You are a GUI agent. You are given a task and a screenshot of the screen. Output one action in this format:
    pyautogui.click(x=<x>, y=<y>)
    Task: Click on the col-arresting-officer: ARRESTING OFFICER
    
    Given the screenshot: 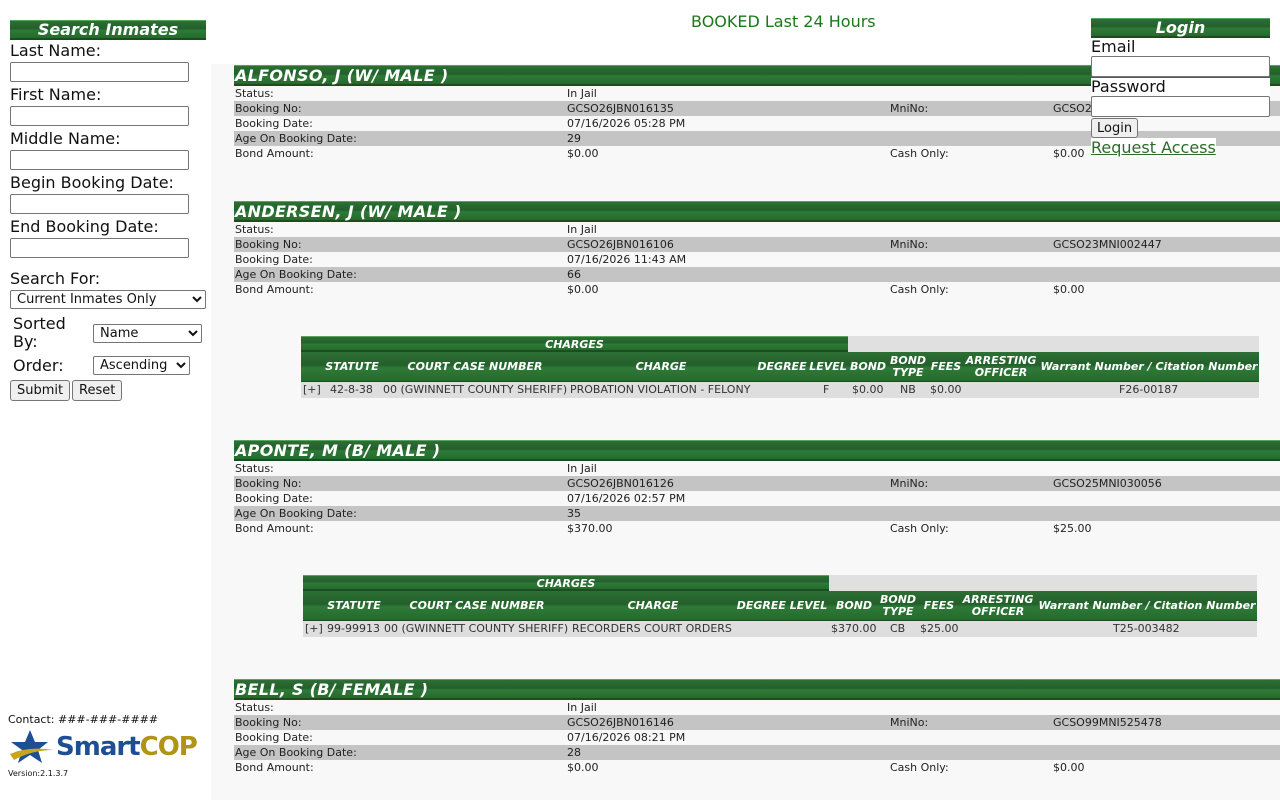 What is the action you would take?
    pyautogui.click(x=998, y=605)
    